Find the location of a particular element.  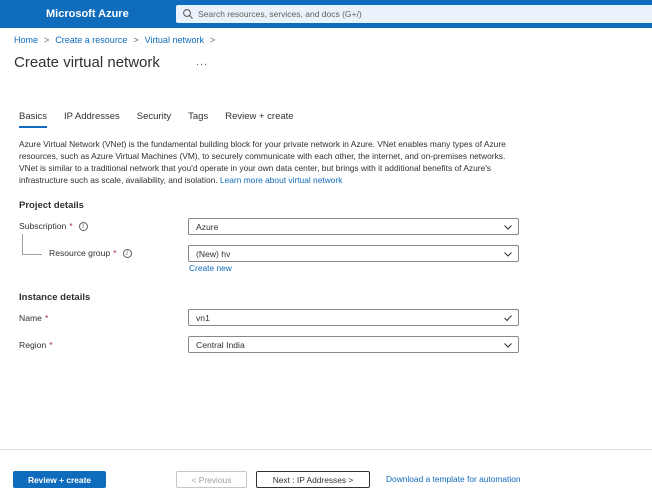

checkmark-icon is located at coordinates (508, 318).